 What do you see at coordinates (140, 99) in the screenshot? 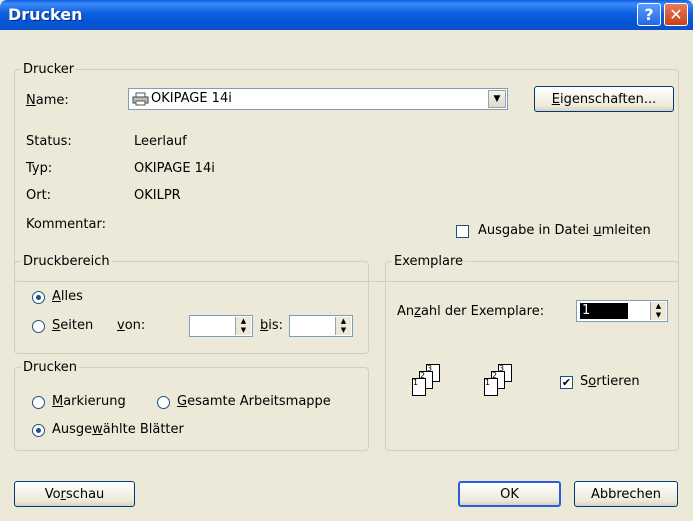
I see `printer-icon` at bounding box center [140, 99].